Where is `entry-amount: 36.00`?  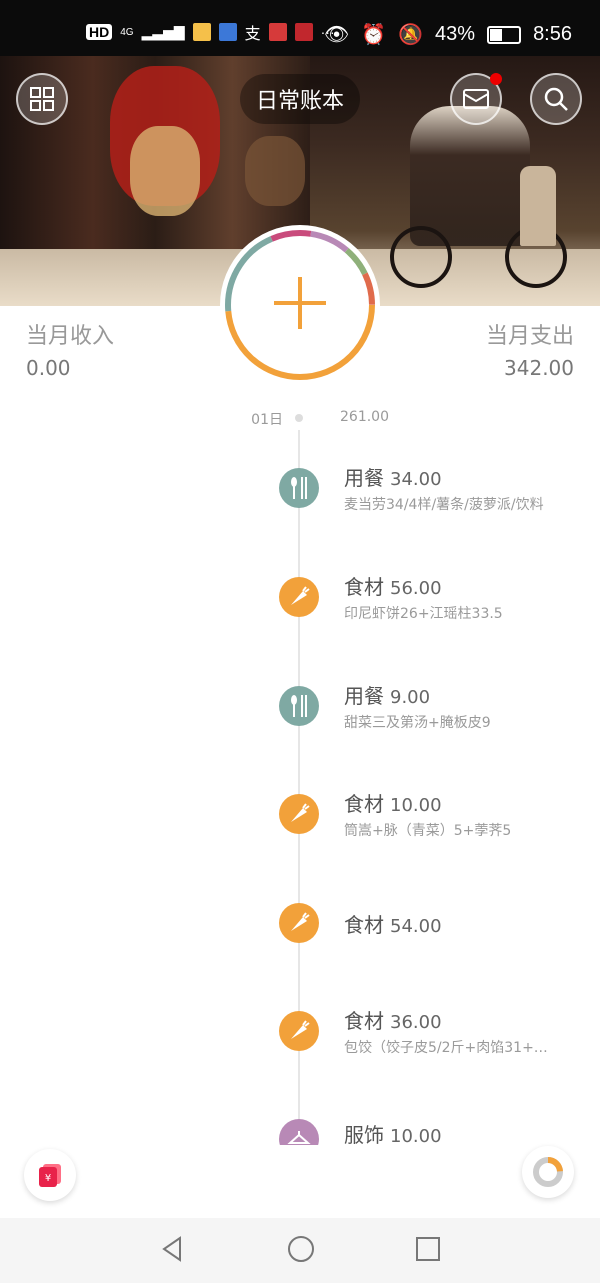
entry-amount: 36.00 is located at coordinates (416, 1022).